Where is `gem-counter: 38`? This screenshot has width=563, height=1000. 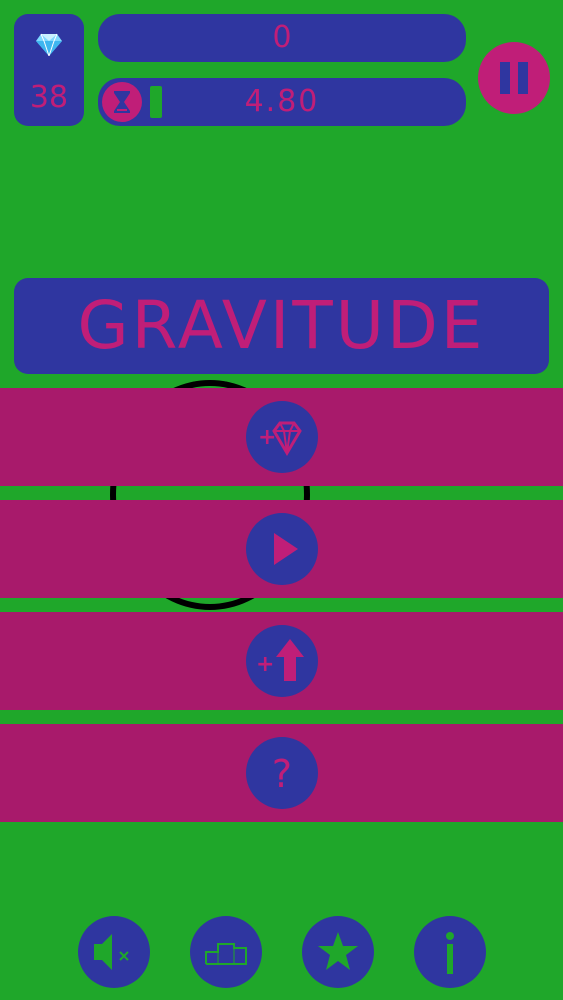
gem-counter: 38 is located at coordinates (49, 70).